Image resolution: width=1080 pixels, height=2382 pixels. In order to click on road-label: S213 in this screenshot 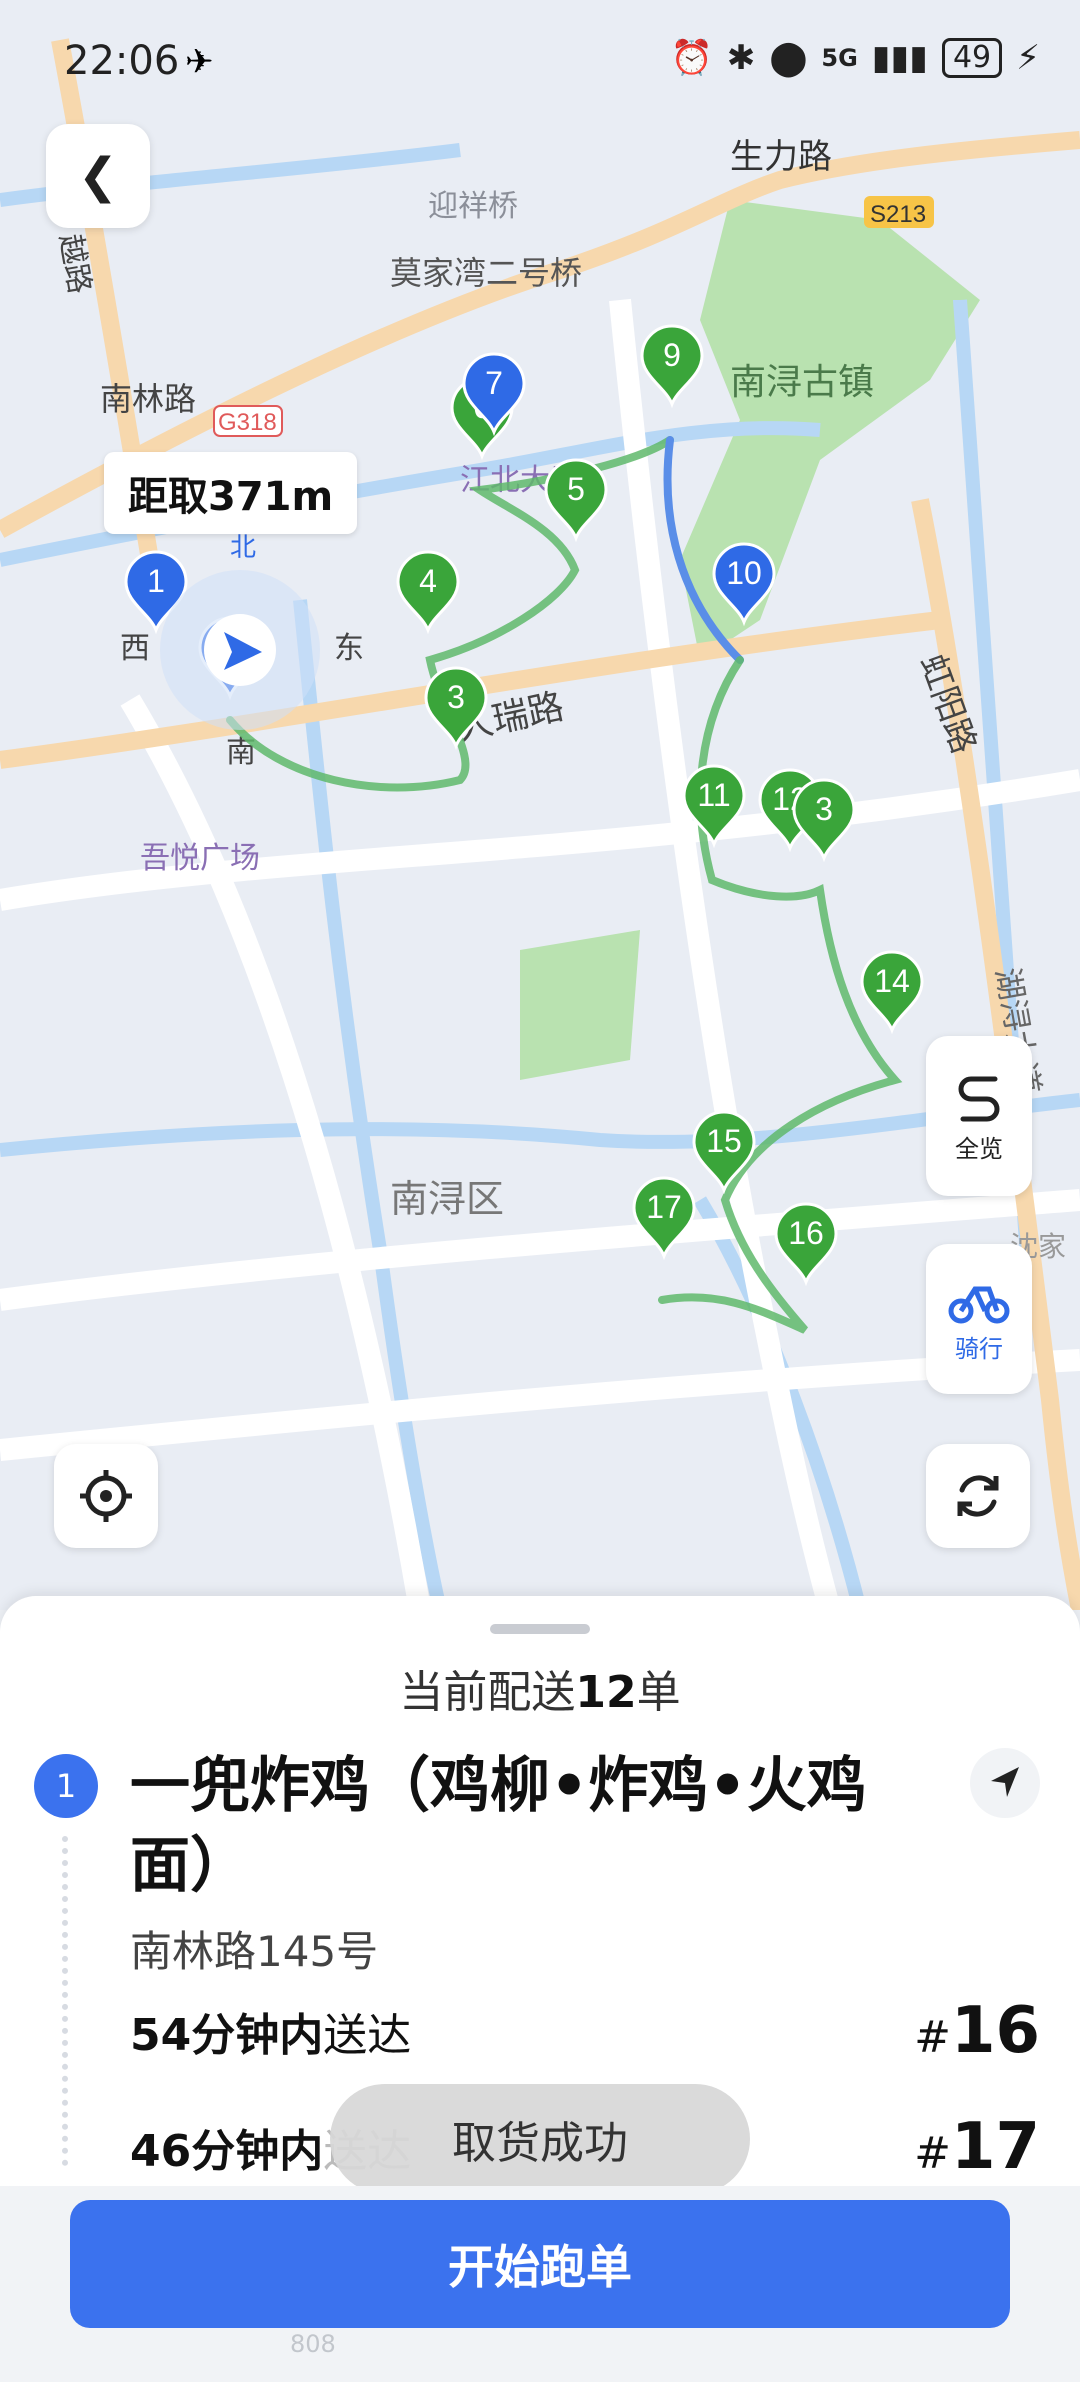, I will do `click(898, 214)`.